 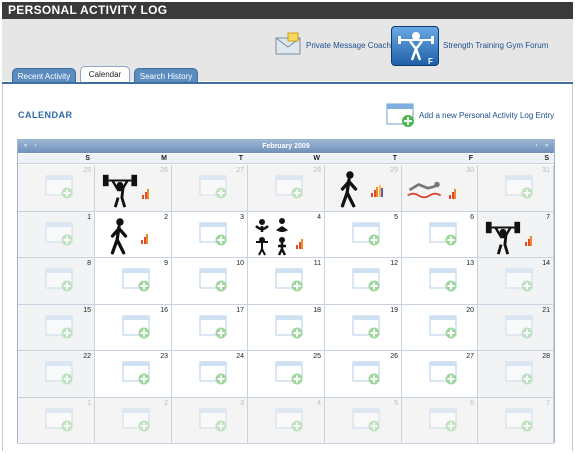 I want to click on tab-search-history: Search History, so click(x=166, y=75).